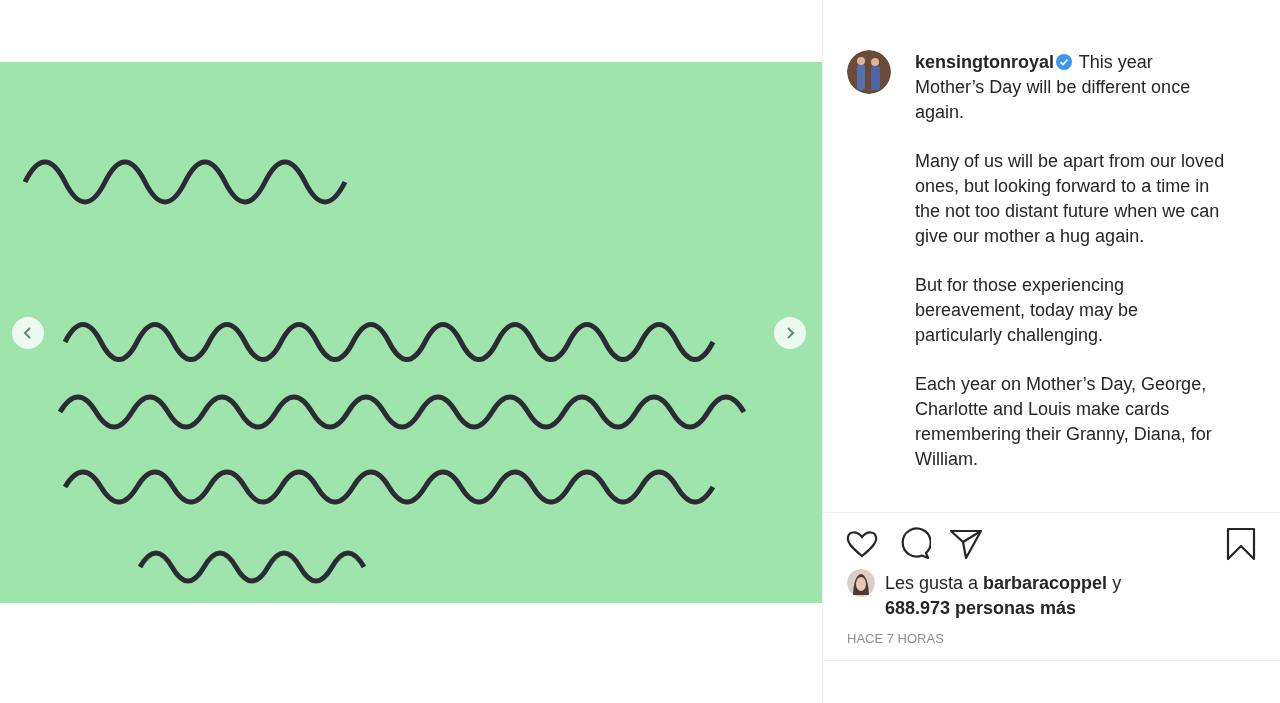 Image resolution: width=1280 pixels, height=703 pixels. I want to click on caption-text: But for those experiencing bereavement, today may be particularly challenging., so click(1027, 310).